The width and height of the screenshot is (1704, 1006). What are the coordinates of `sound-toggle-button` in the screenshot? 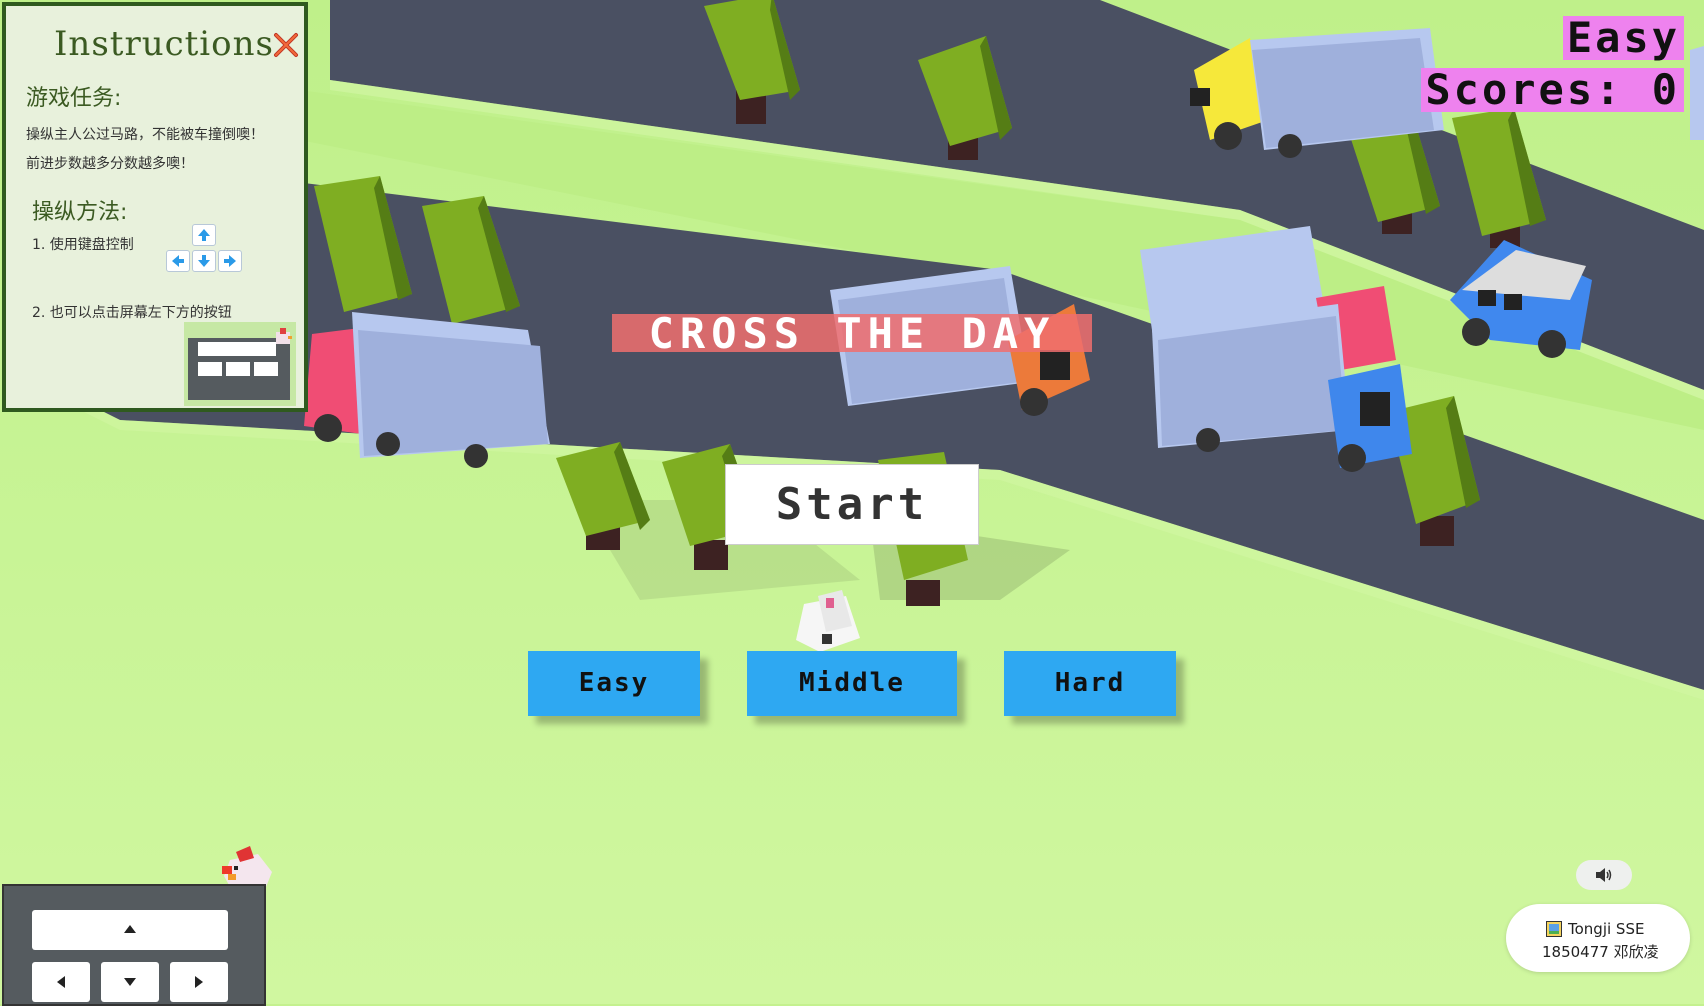 It's located at (1604, 875).